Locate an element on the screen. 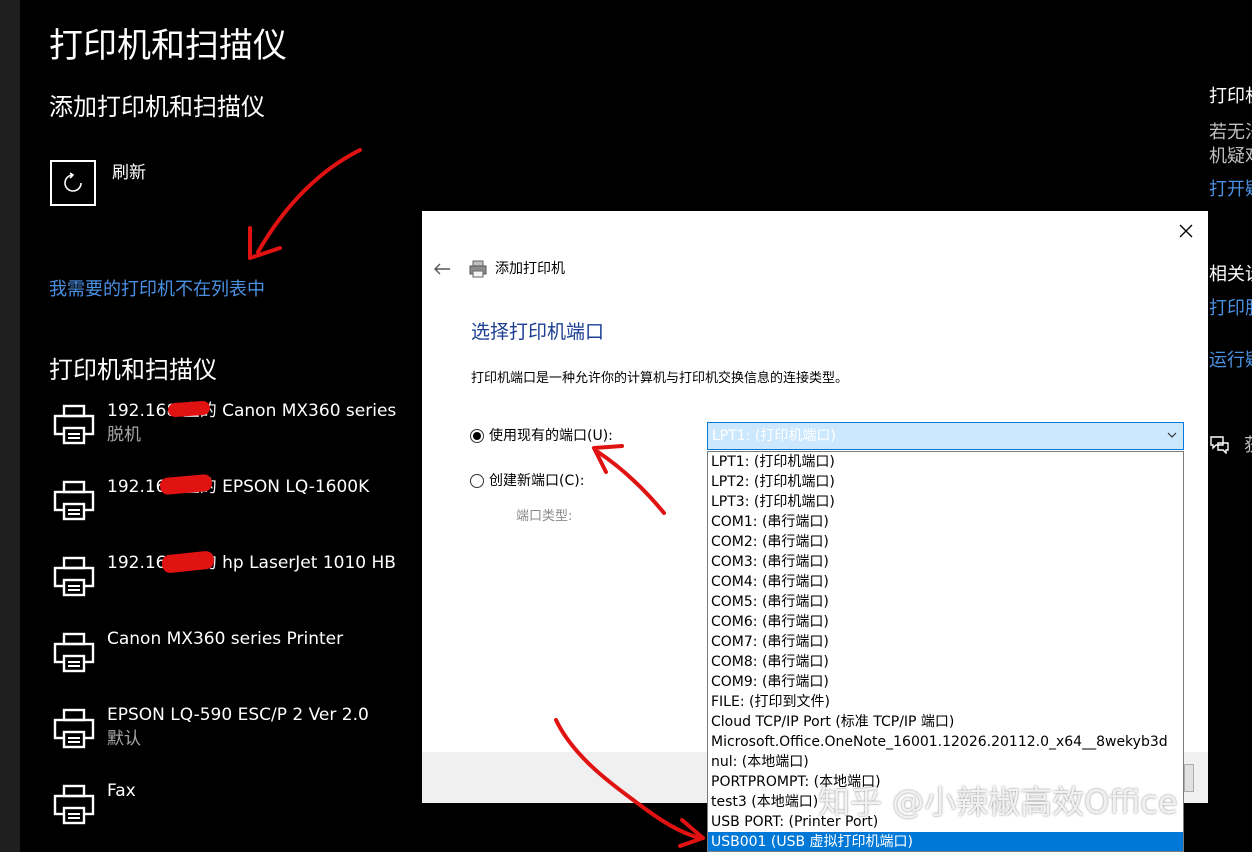  port-option: LPT3: (打印机端口) is located at coordinates (945, 502).